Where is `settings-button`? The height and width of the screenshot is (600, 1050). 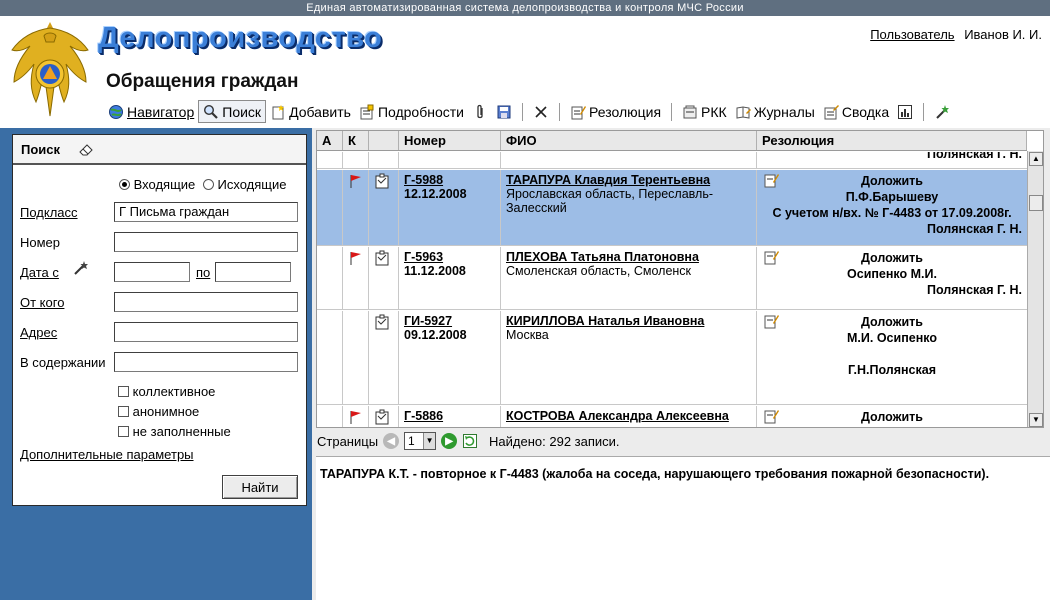 settings-button is located at coordinates (942, 111).